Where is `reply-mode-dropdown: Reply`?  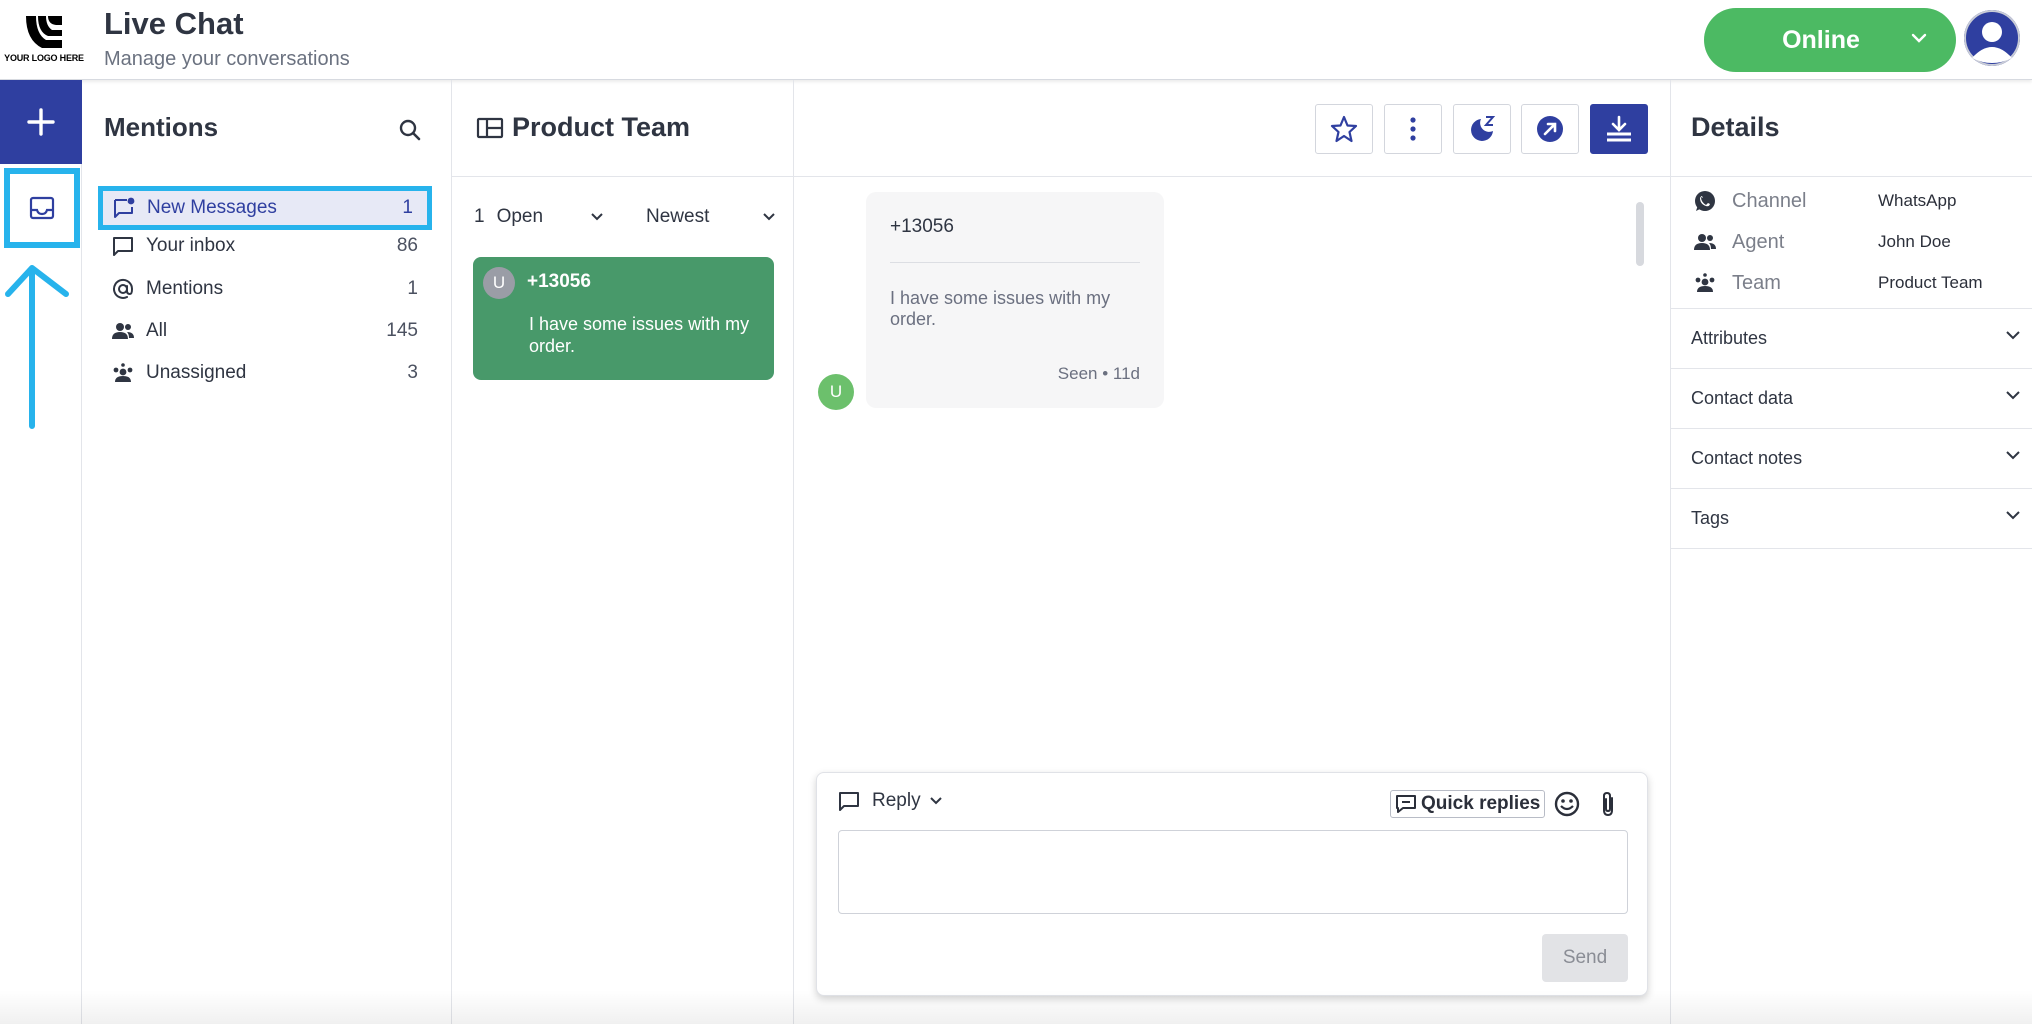 reply-mode-dropdown: Reply is located at coordinates (890, 801).